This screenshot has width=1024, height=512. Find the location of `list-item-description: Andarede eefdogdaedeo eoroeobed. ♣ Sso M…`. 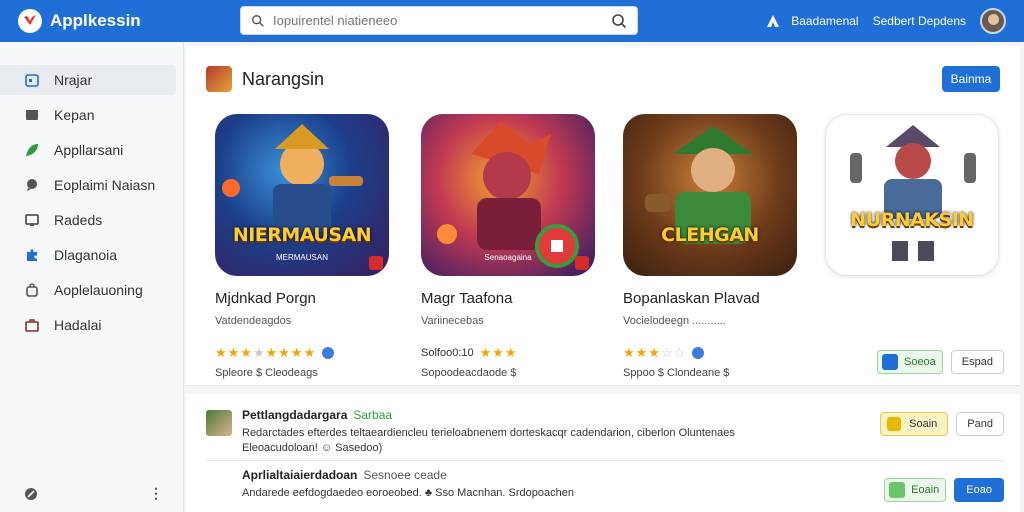

list-item-description: Andarede eefdogdaedeo eoroeobed. ♣ Sso M… is located at coordinates (408, 493).